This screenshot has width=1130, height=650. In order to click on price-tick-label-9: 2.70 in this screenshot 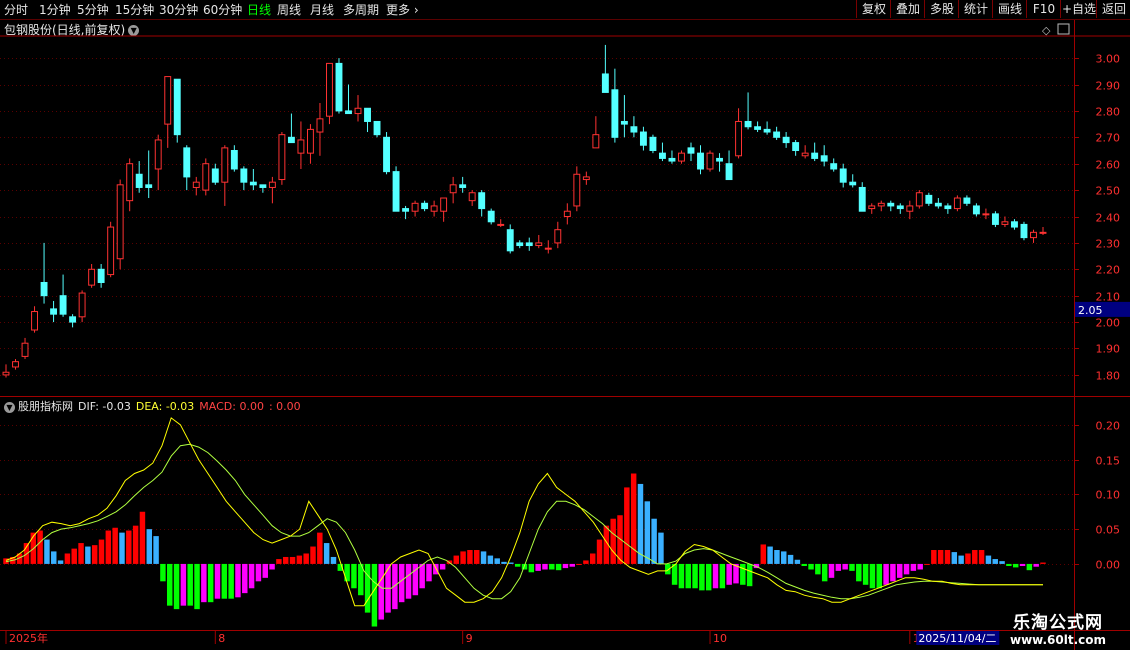, I will do `click(1108, 138)`.